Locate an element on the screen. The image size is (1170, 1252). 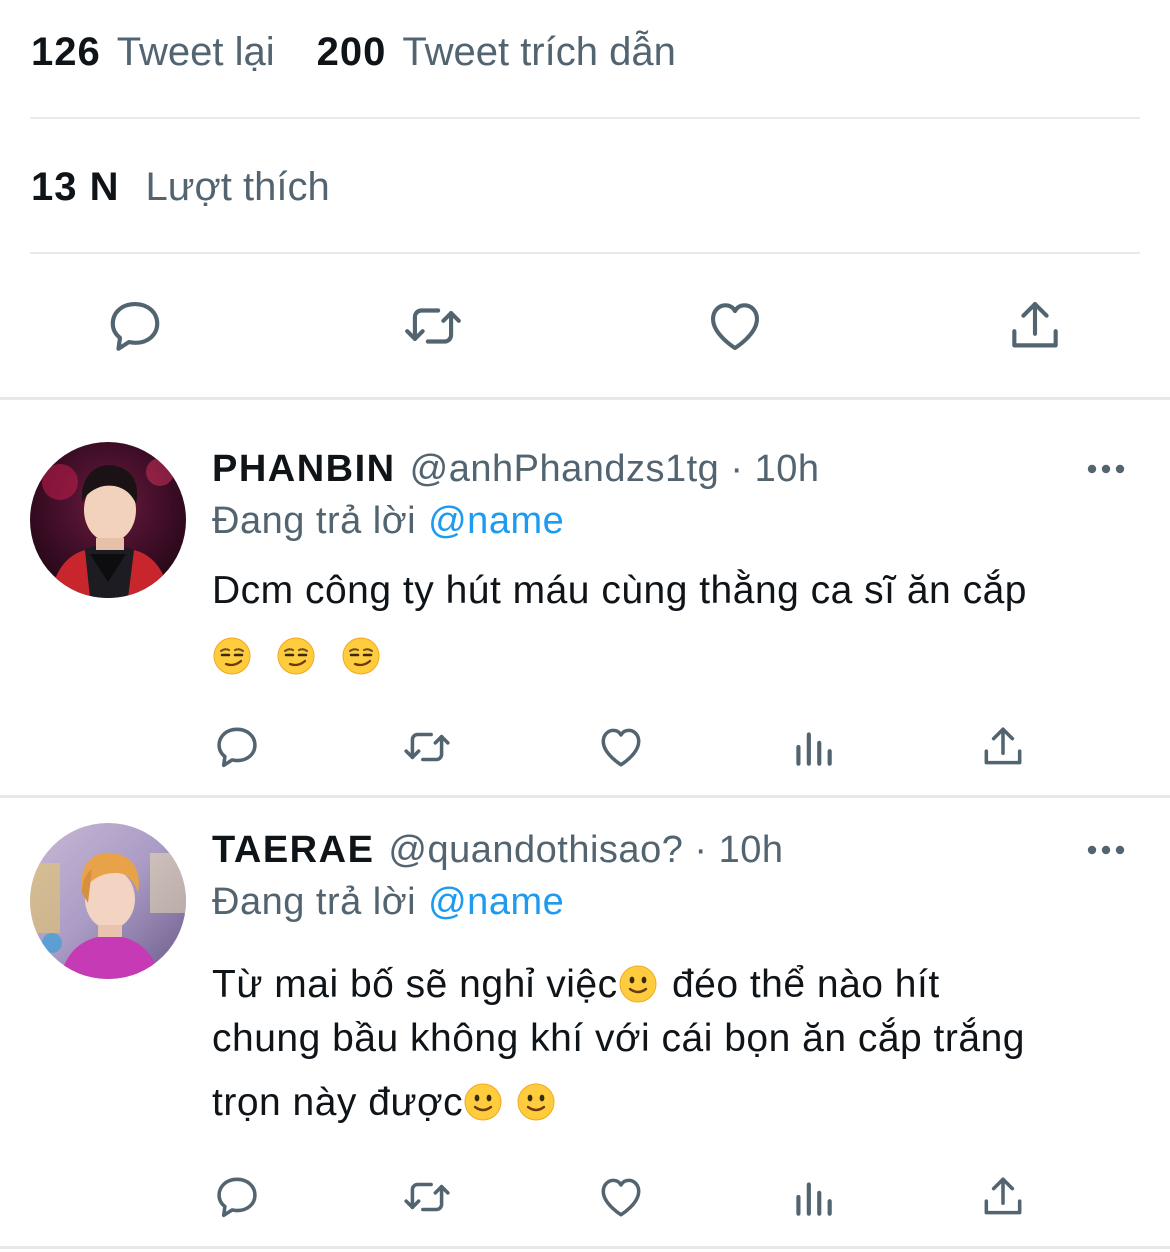
tweet-text-line: Từ mai bố sẽ nghỉ việc đéo thể nào hít is located at coordinates (672, 985).